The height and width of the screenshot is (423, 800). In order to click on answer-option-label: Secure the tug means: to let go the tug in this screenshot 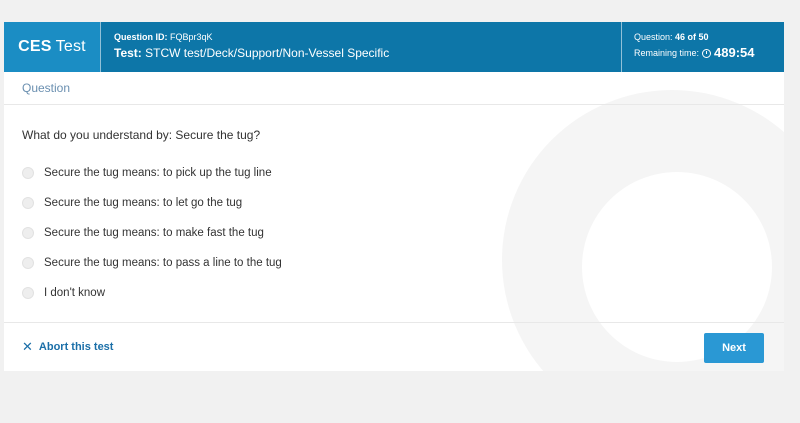, I will do `click(143, 203)`.